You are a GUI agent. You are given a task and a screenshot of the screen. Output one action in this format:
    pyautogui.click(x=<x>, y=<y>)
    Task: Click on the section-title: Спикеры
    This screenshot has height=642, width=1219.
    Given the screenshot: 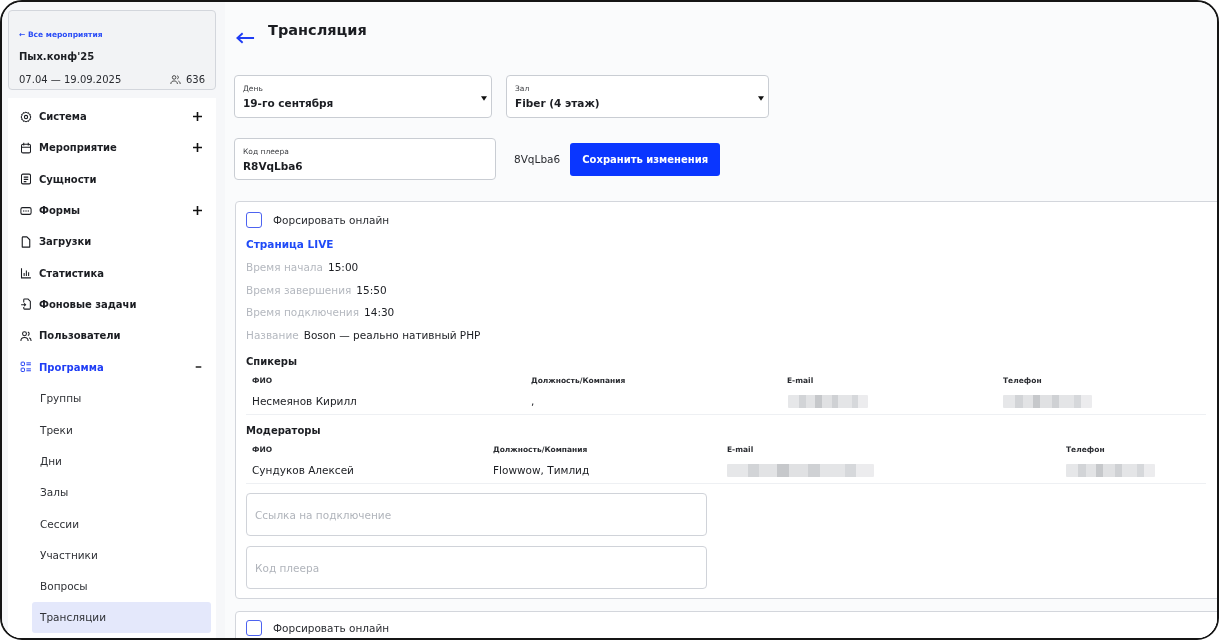 What is the action you would take?
    pyautogui.click(x=272, y=361)
    